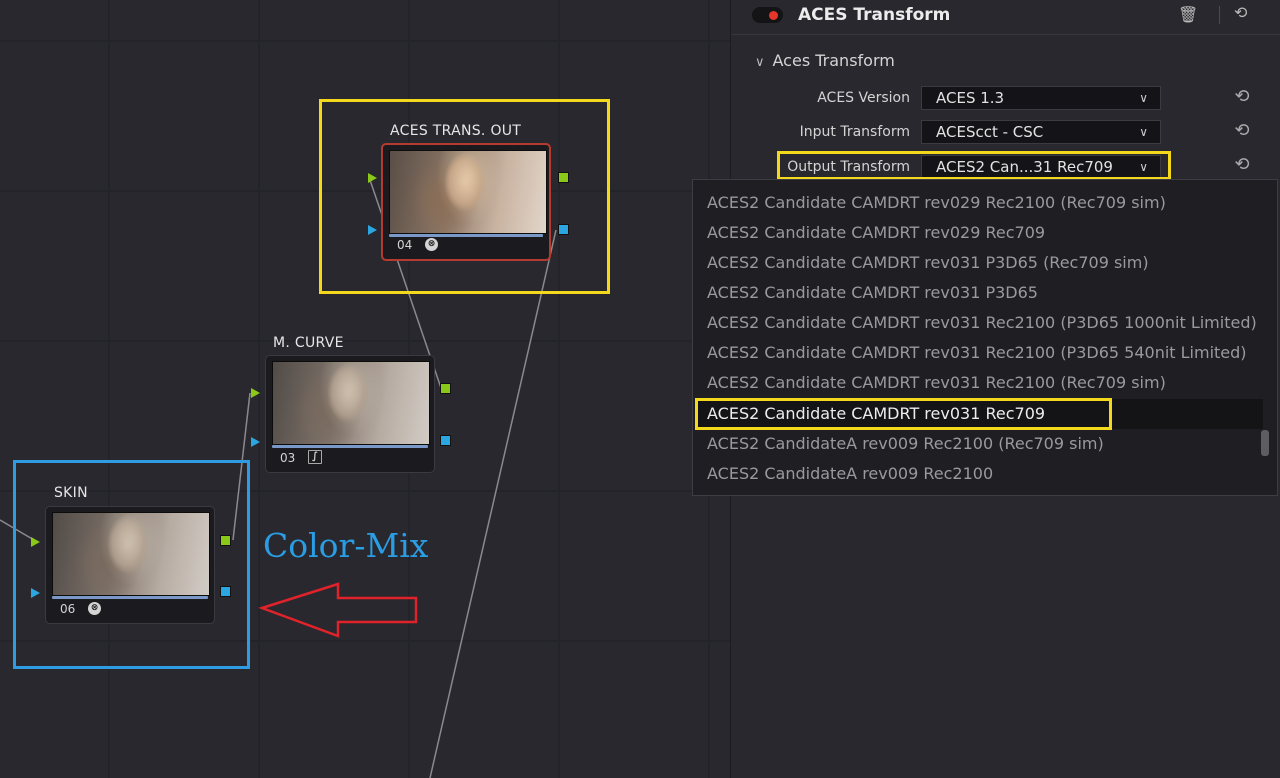  Describe the element at coordinates (874, 15) in the screenshot. I see `inspector-title: ACES Transform` at that location.